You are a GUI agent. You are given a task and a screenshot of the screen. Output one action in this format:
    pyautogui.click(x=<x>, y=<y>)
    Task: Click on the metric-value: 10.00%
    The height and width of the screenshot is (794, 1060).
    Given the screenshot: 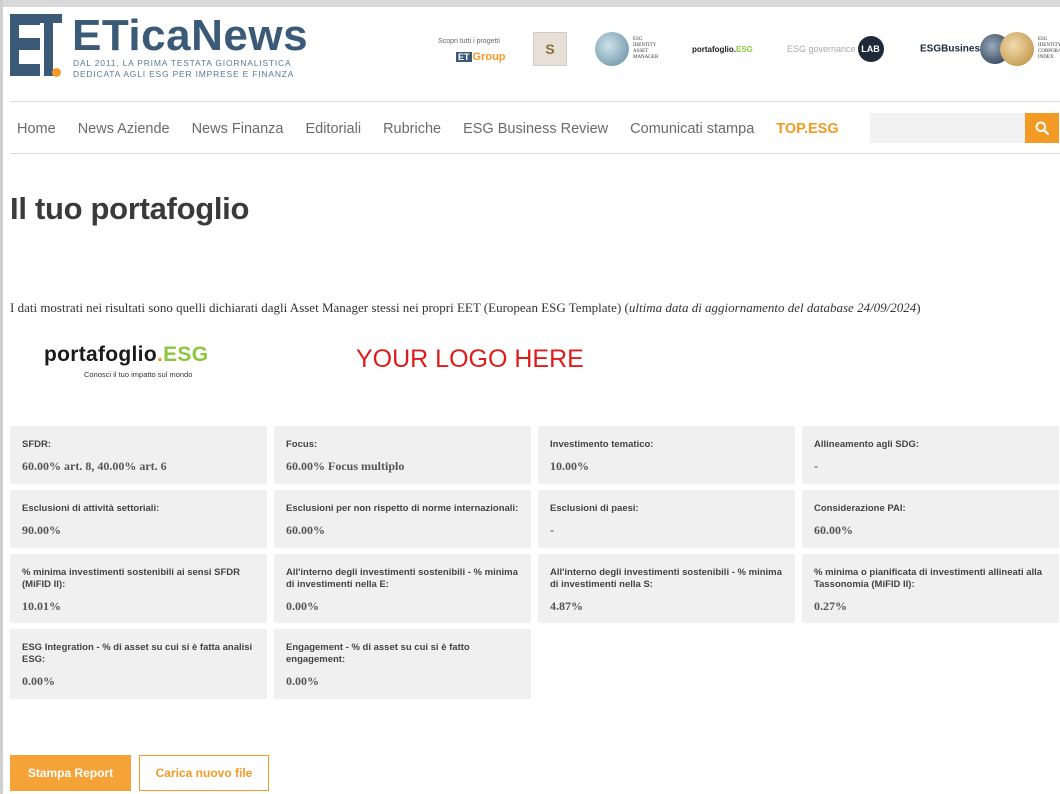 What is the action you would take?
    pyautogui.click(x=569, y=466)
    